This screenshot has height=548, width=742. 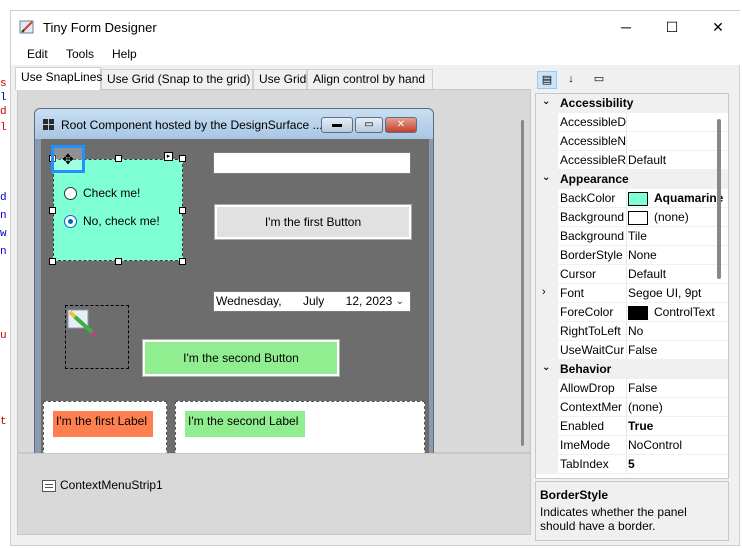 I want to click on property-row: AllowDrop False, so click(x=632, y=388).